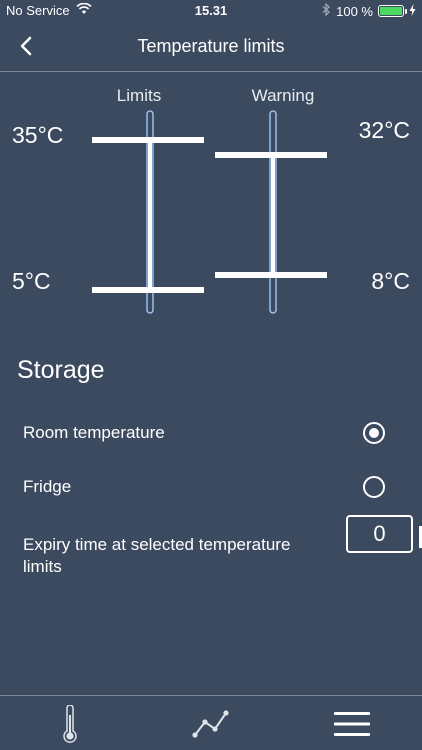  I want to click on page-title: Temperature limits, so click(211, 46).